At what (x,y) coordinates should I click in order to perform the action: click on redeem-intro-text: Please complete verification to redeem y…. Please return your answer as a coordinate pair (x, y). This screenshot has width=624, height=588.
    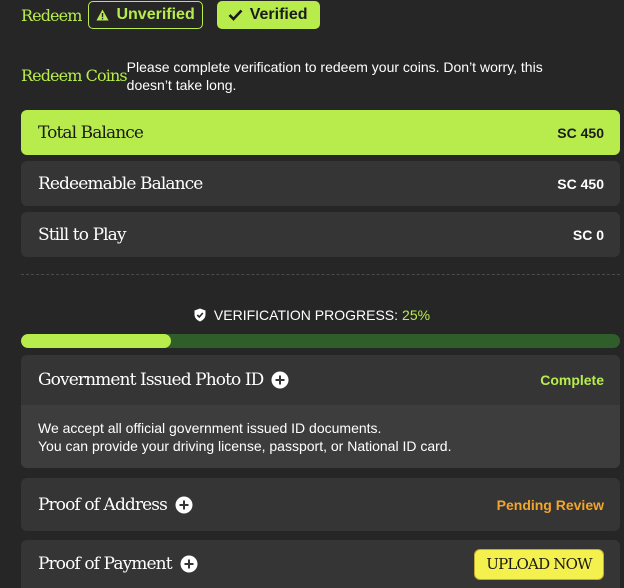
    Looking at the image, I should click on (334, 76).